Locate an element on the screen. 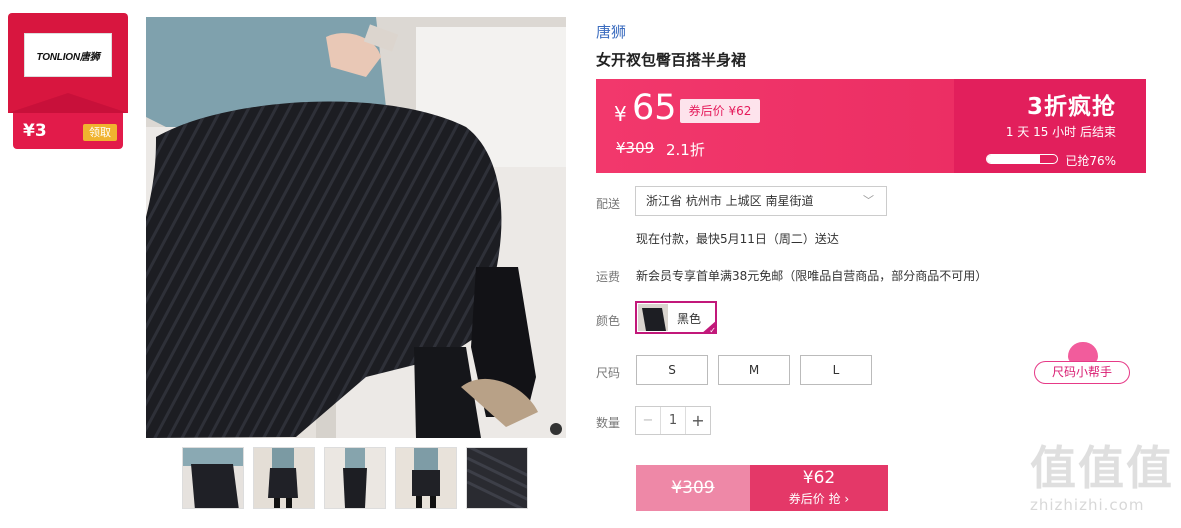  watermark-url: zhizhizhi.com is located at coordinates (1087, 505).